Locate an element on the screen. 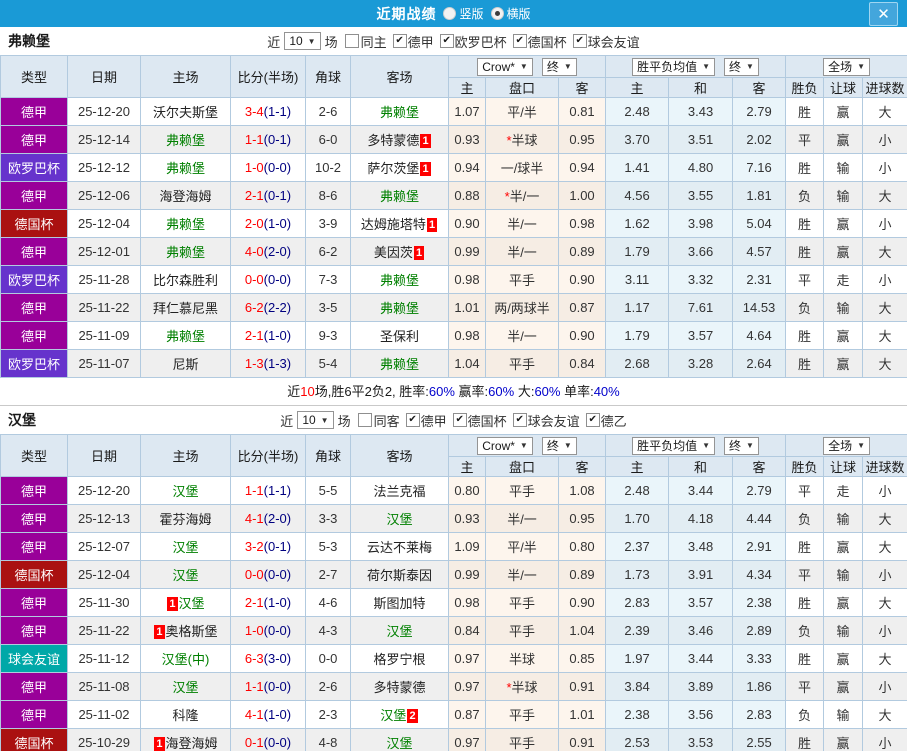  team-name: 弗赖堡 is located at coordinates (185, 252).